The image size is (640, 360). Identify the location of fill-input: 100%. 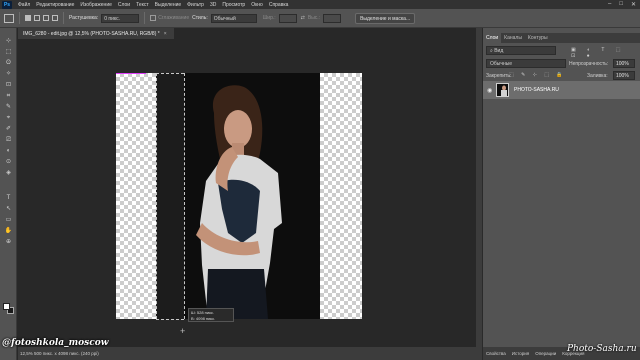
(624, 75).